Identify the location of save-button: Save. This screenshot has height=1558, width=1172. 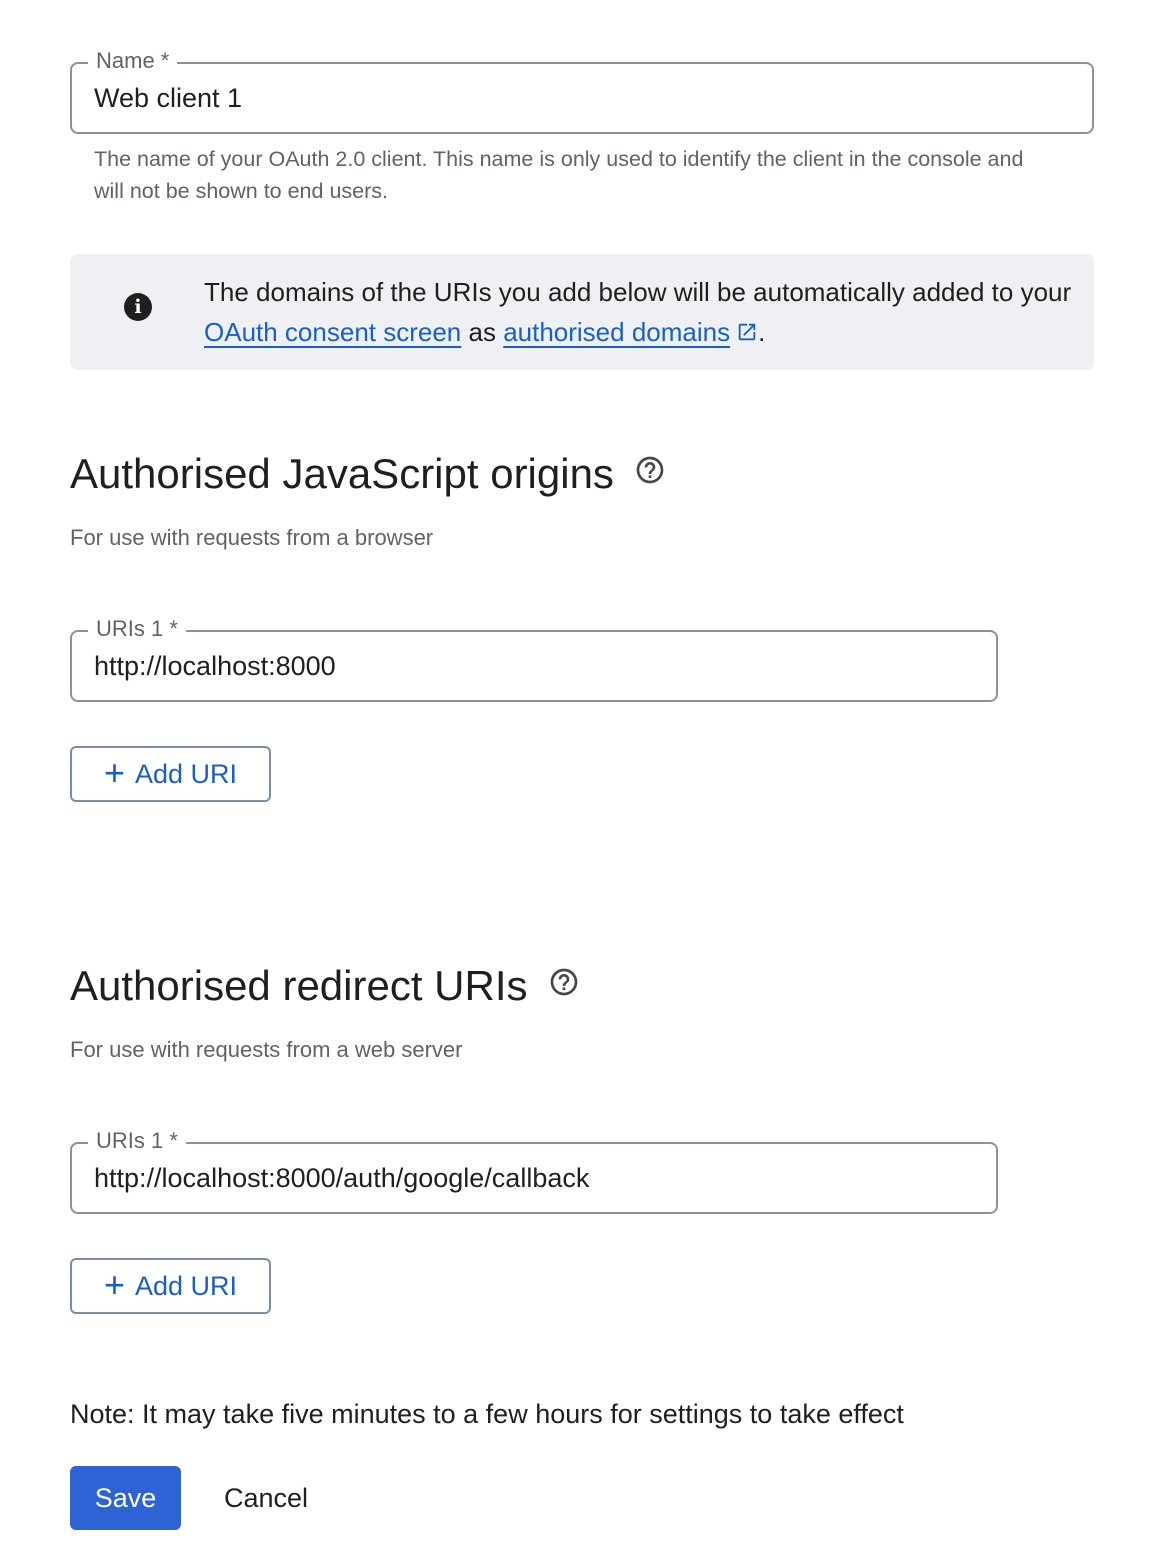
(125, 1498).